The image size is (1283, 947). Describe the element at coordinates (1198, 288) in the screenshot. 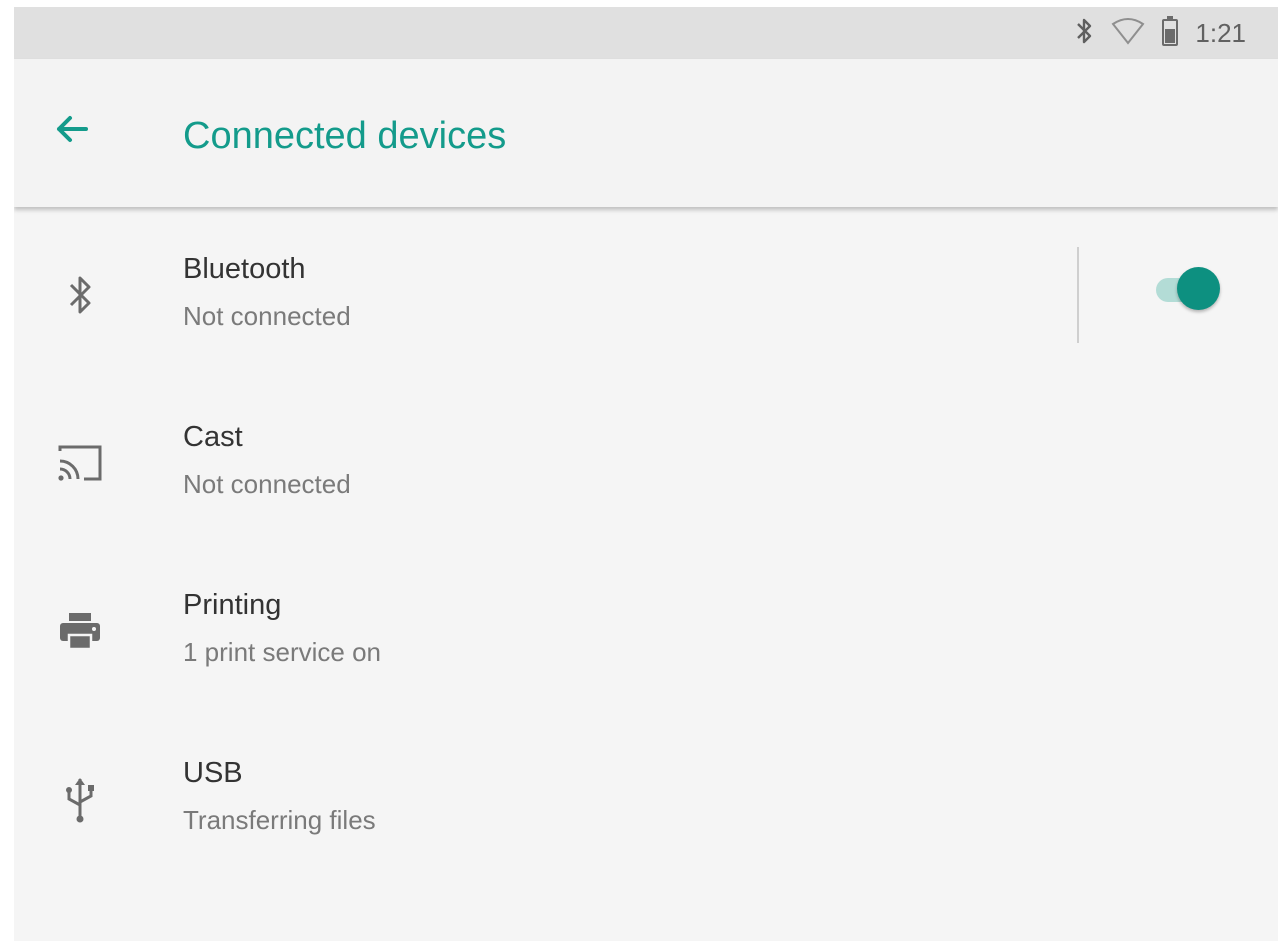

I see `toggle-thumb` at that location.